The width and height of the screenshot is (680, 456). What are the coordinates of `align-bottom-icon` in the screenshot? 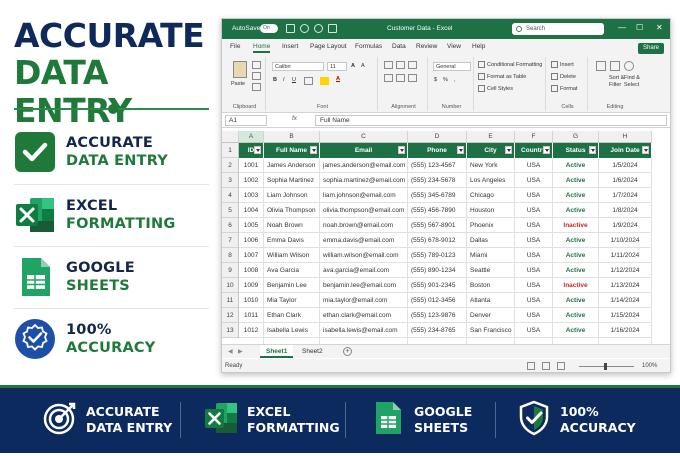 It's located at (412, 65).